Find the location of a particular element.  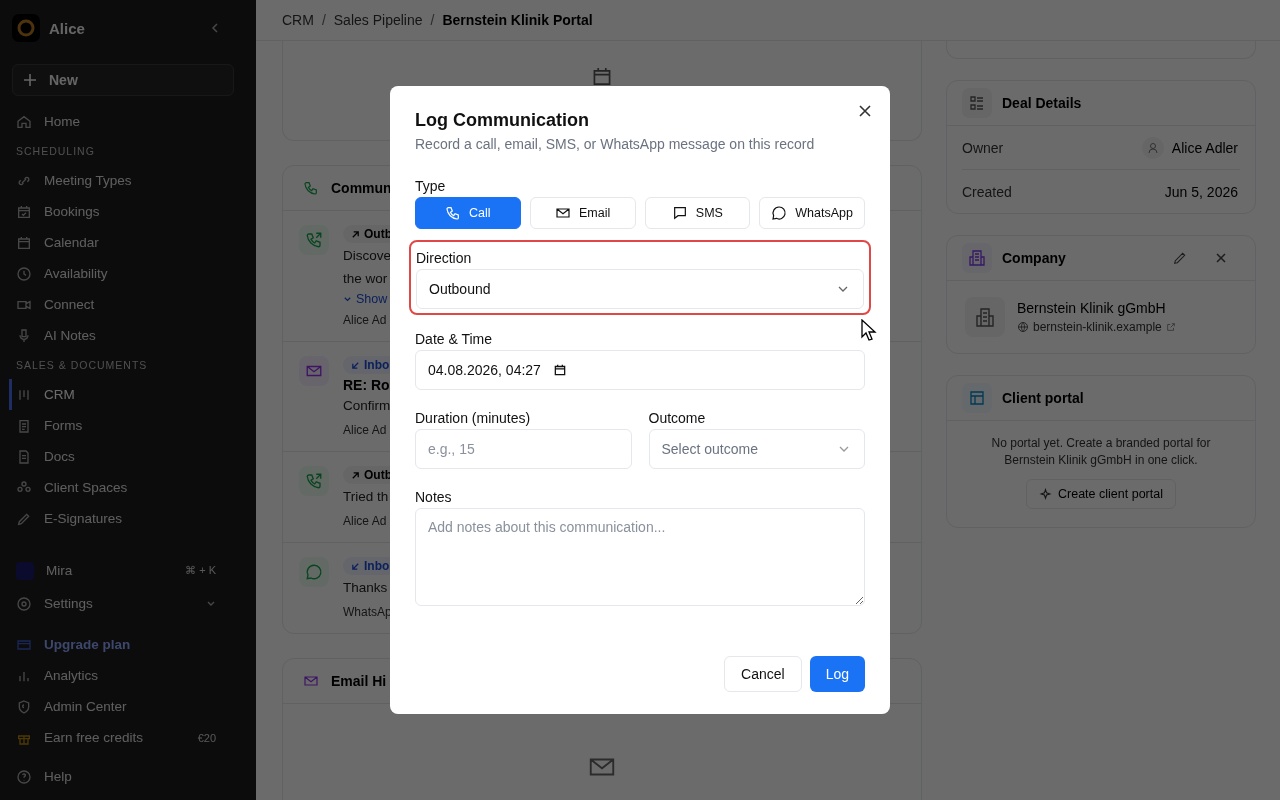

entry-text: Tried th is located at coordinates (366, 497).